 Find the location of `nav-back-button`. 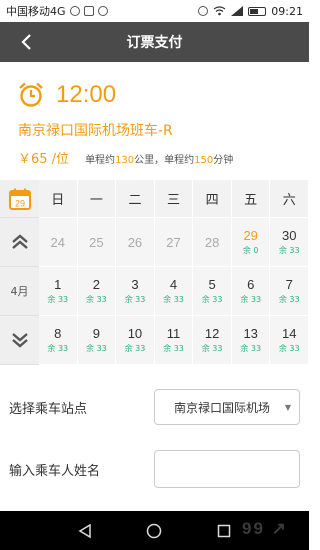

nav-back-button is located at coordinates (85, 531).